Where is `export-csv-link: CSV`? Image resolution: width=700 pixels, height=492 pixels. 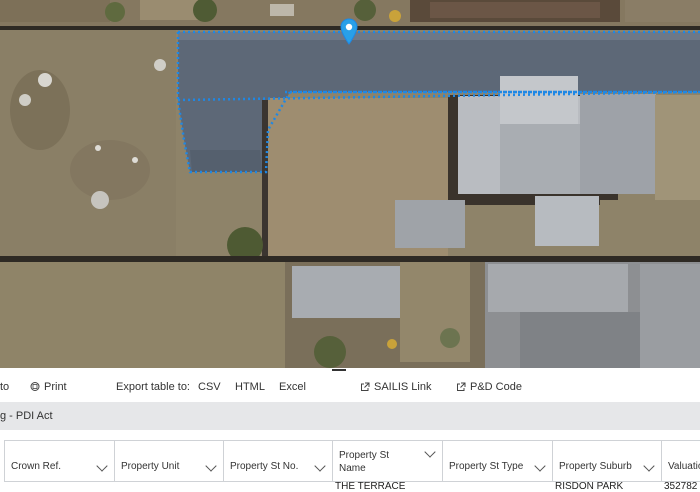
export-csv-link: CSV is located at coordinates (209, 387).